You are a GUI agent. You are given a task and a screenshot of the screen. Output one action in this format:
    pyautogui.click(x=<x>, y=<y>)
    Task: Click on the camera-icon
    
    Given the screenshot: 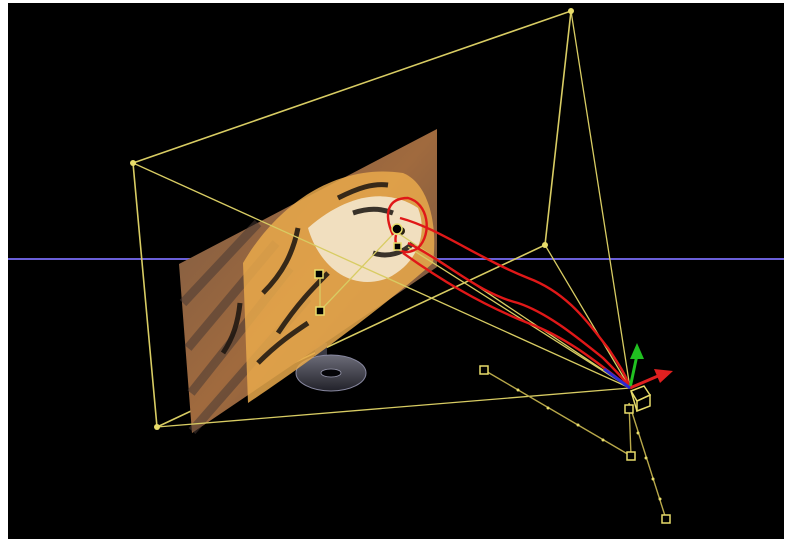 What is the action you would take?
    pyautogui.click(x=640, y=399)
    